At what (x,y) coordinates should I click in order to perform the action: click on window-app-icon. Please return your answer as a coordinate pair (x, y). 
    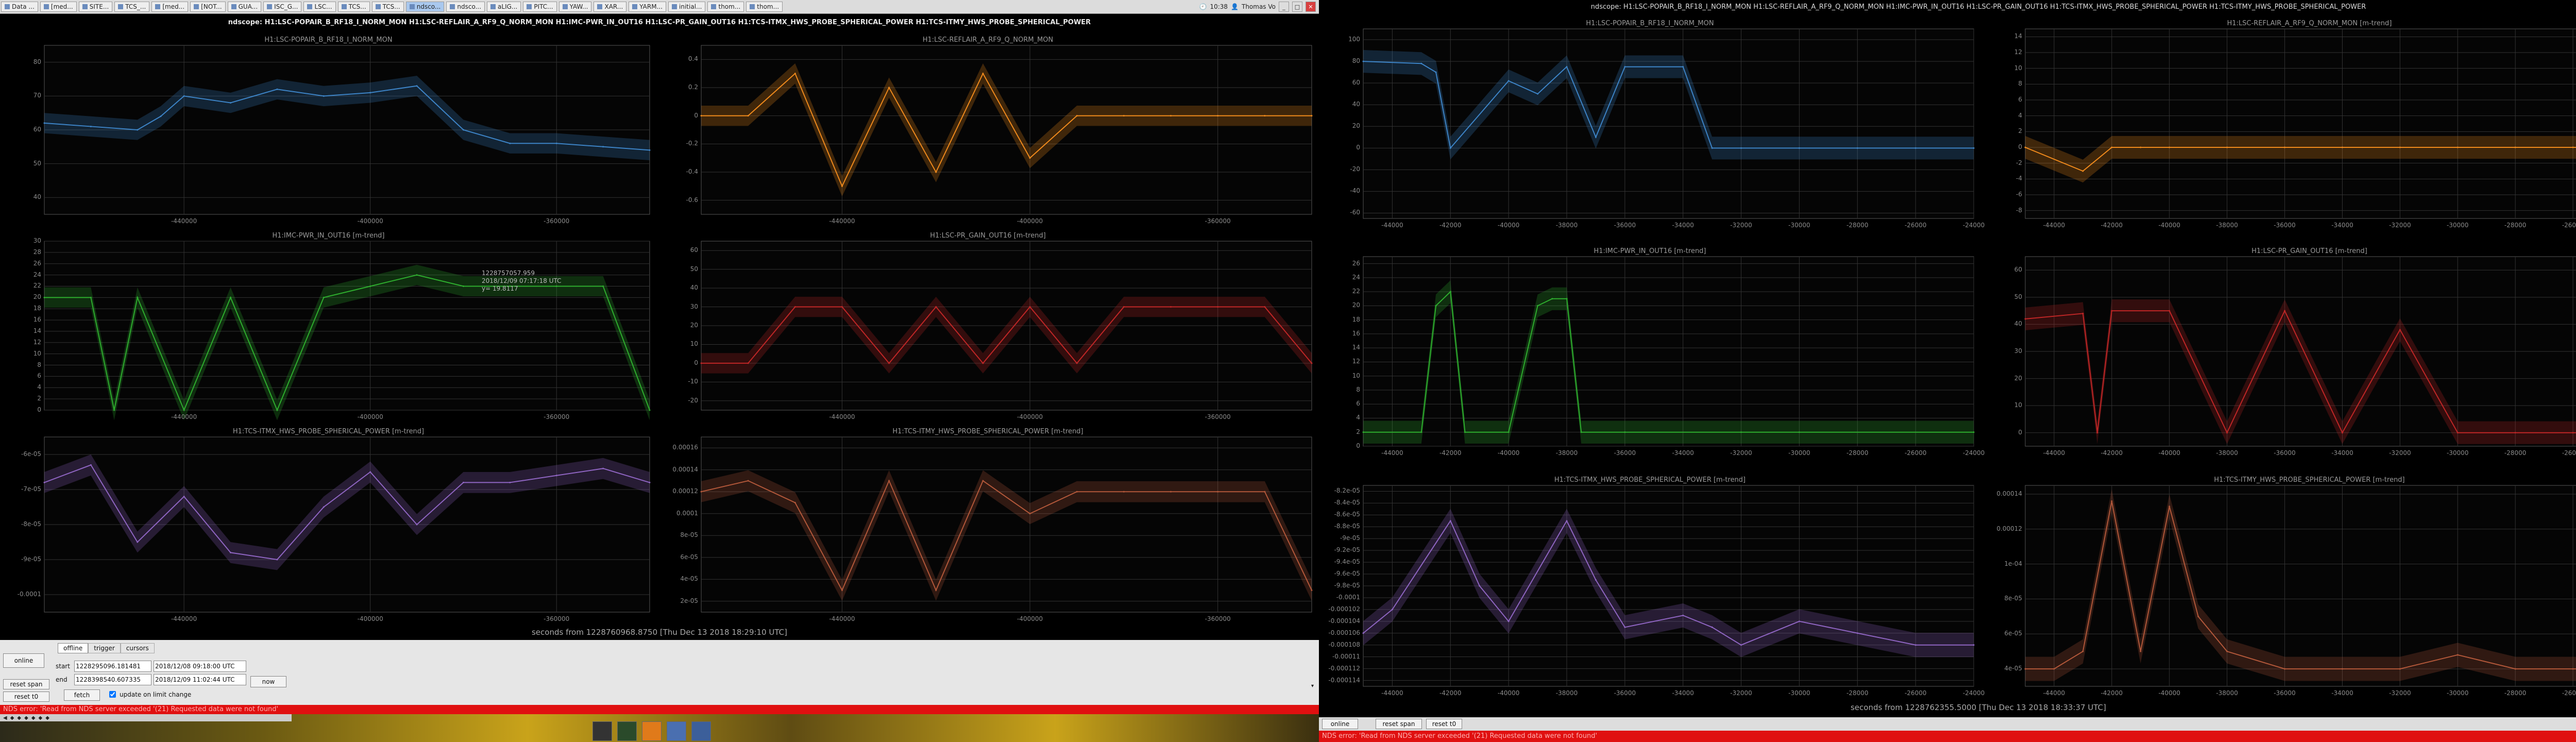
    Looking at the image, I should click on (233, 6).